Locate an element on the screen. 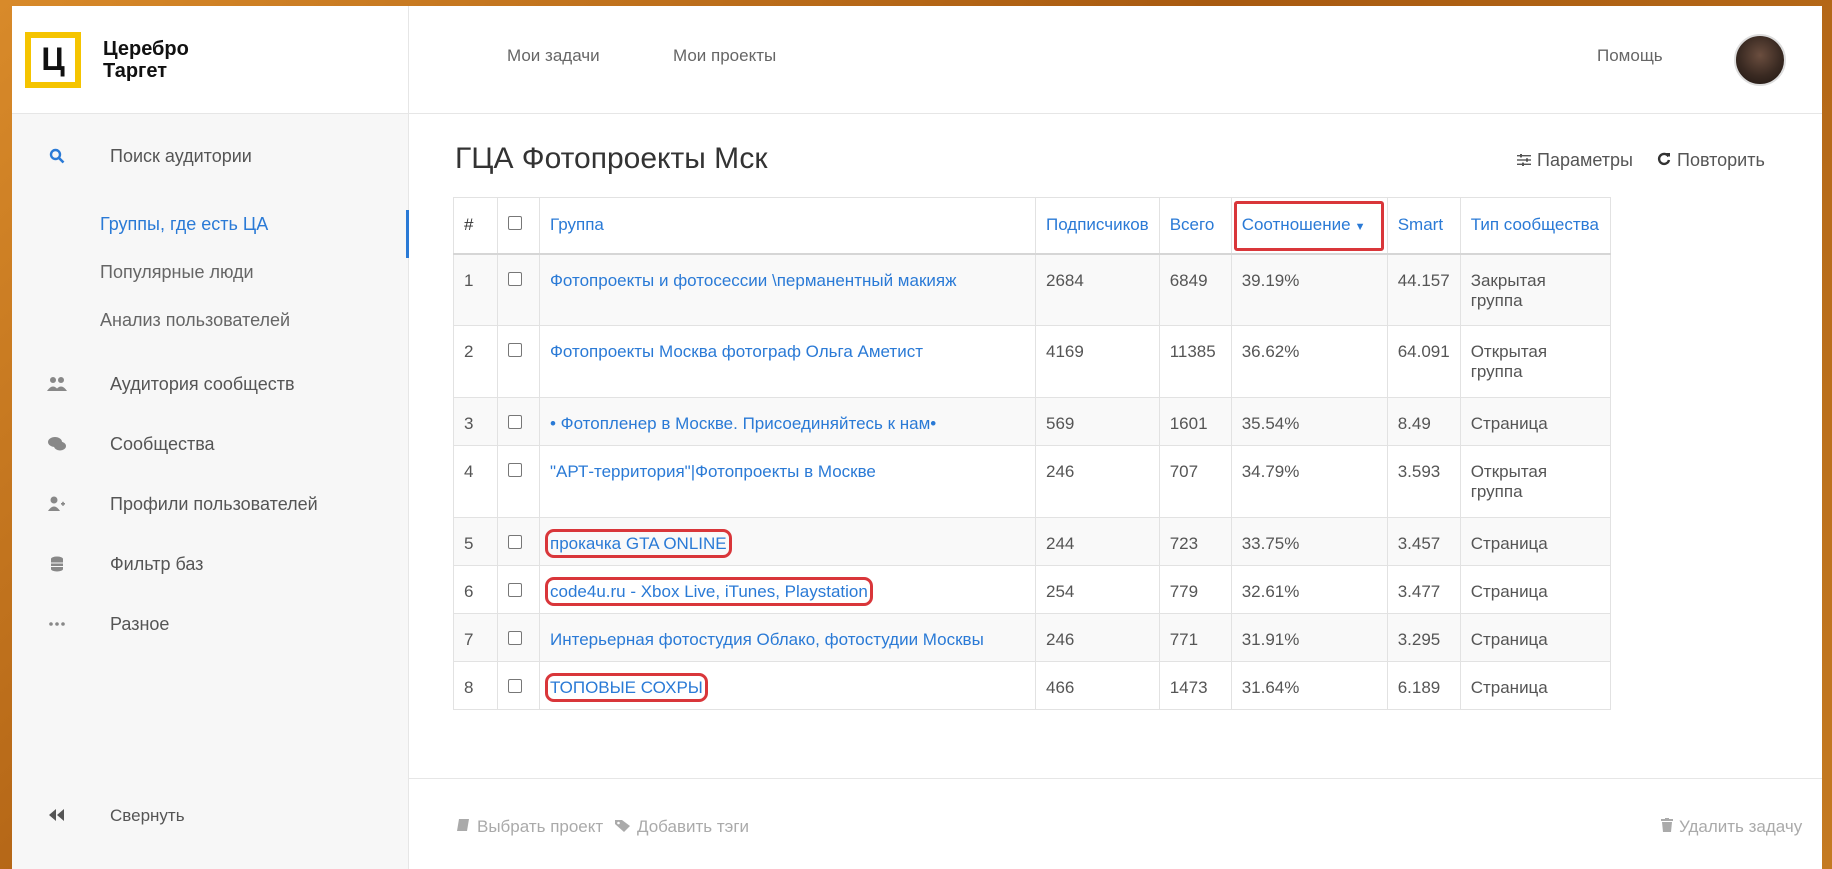 This screenshot has width=1832, height=869. brand: Ц Церебро Таргет is located at coordinates (210, 60).